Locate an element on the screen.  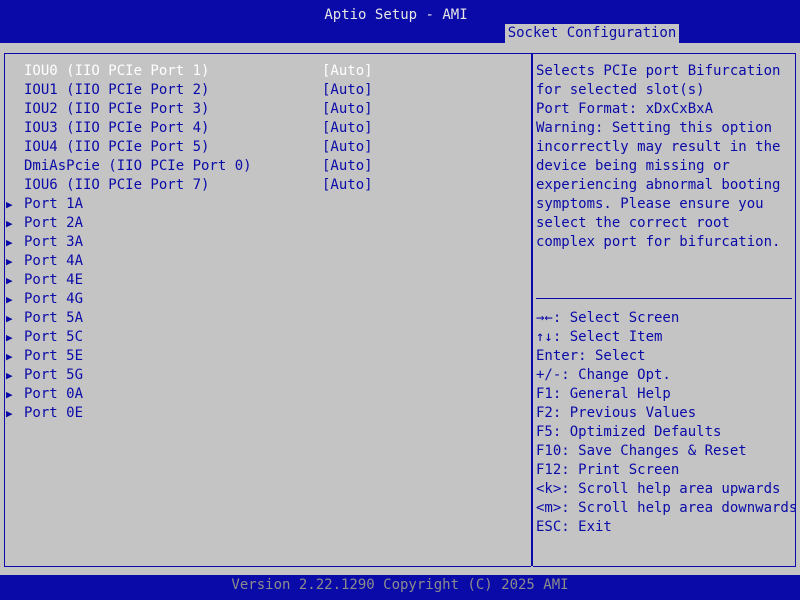
submenu-item: ▶ Port 4G is located at coordinates (265, 299).